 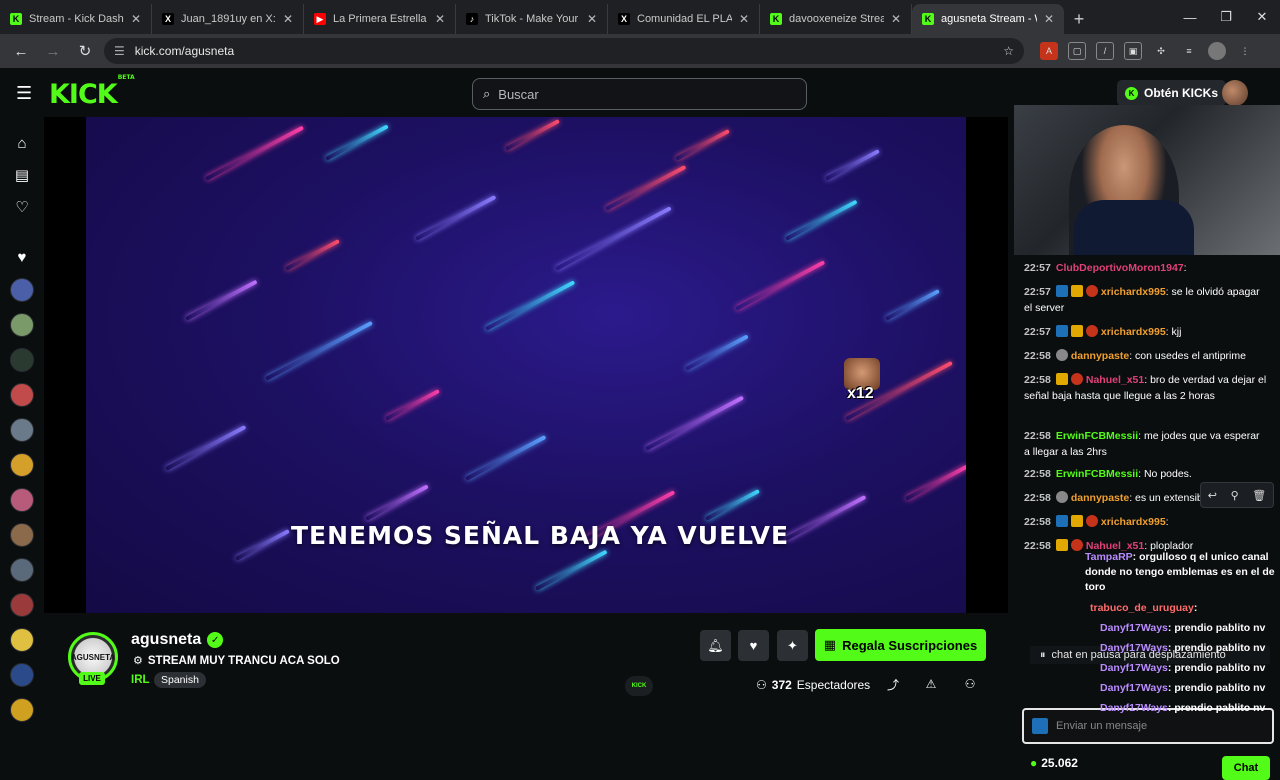 What do you see at coordinates (1091, 331) in the screenshot?
I see `red-badge-icon` at bounding box center [1091, 331].